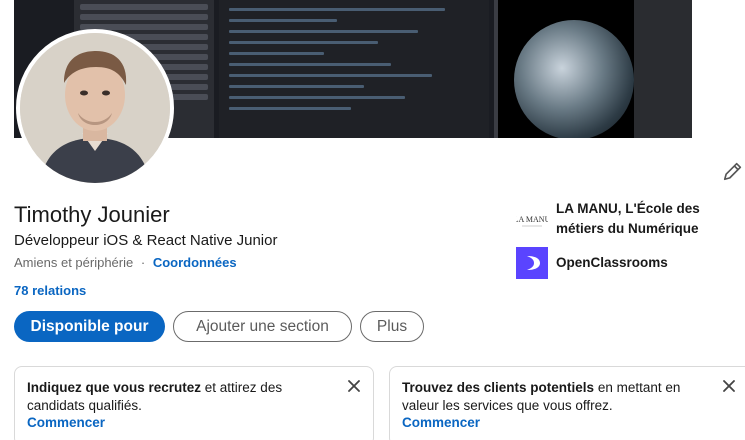 The height and width of the screenshot is (440, 745). I want to click on location-text: Amiens et périphérie, so click(74, 262).